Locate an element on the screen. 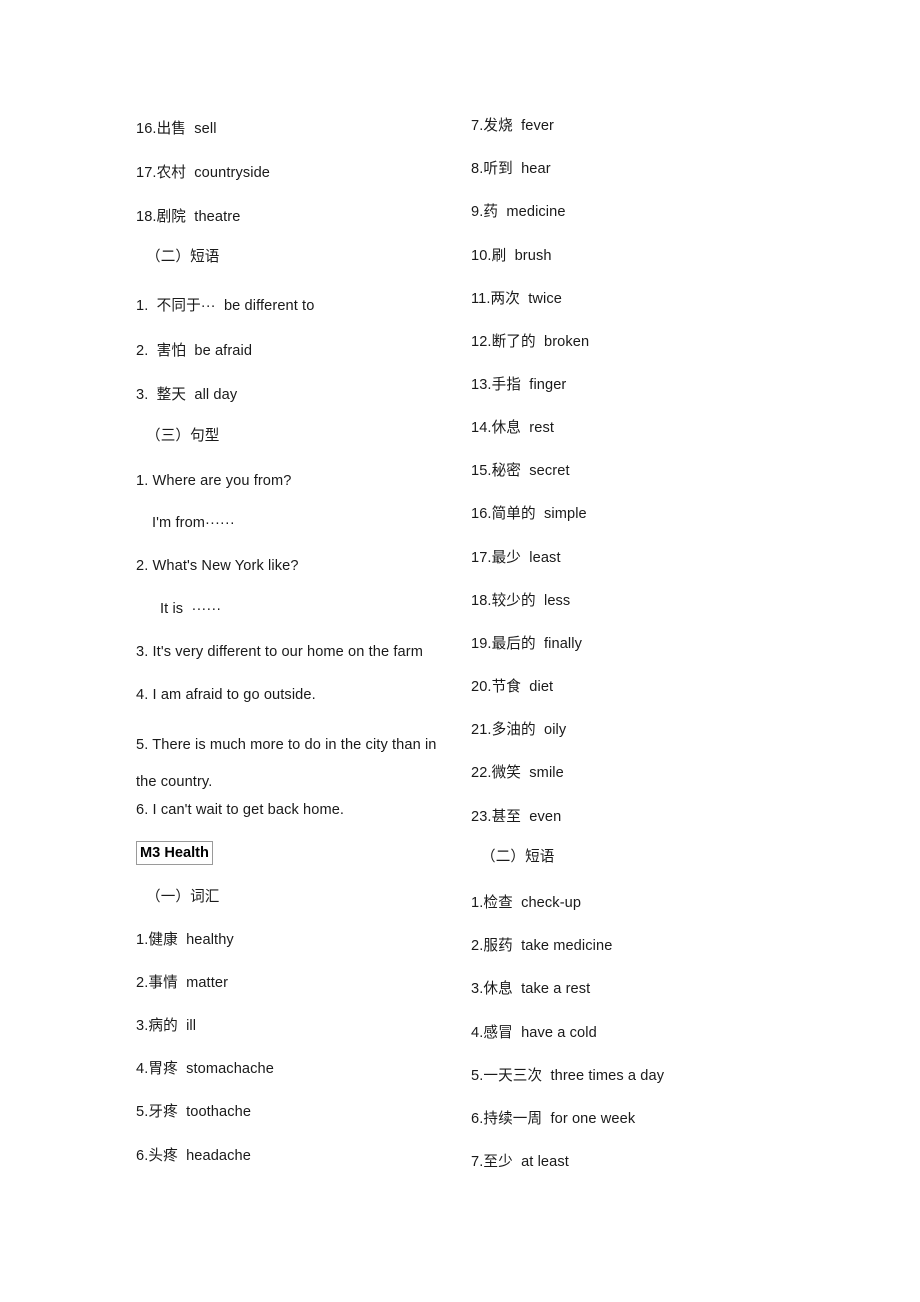  right-list-item-entry: 15.秘密 secret is located at coordinates (520, 471).